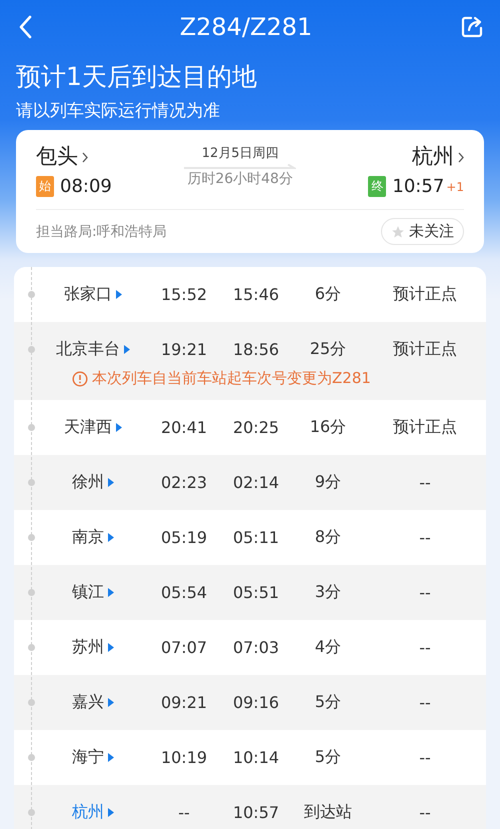 Image resolution: width=500 pixels, height=829 pixels. What do you see at coordinates (184, 294) in the screenshot?
I see `arrival-time: 15:52` at bounding box center [184, 294].